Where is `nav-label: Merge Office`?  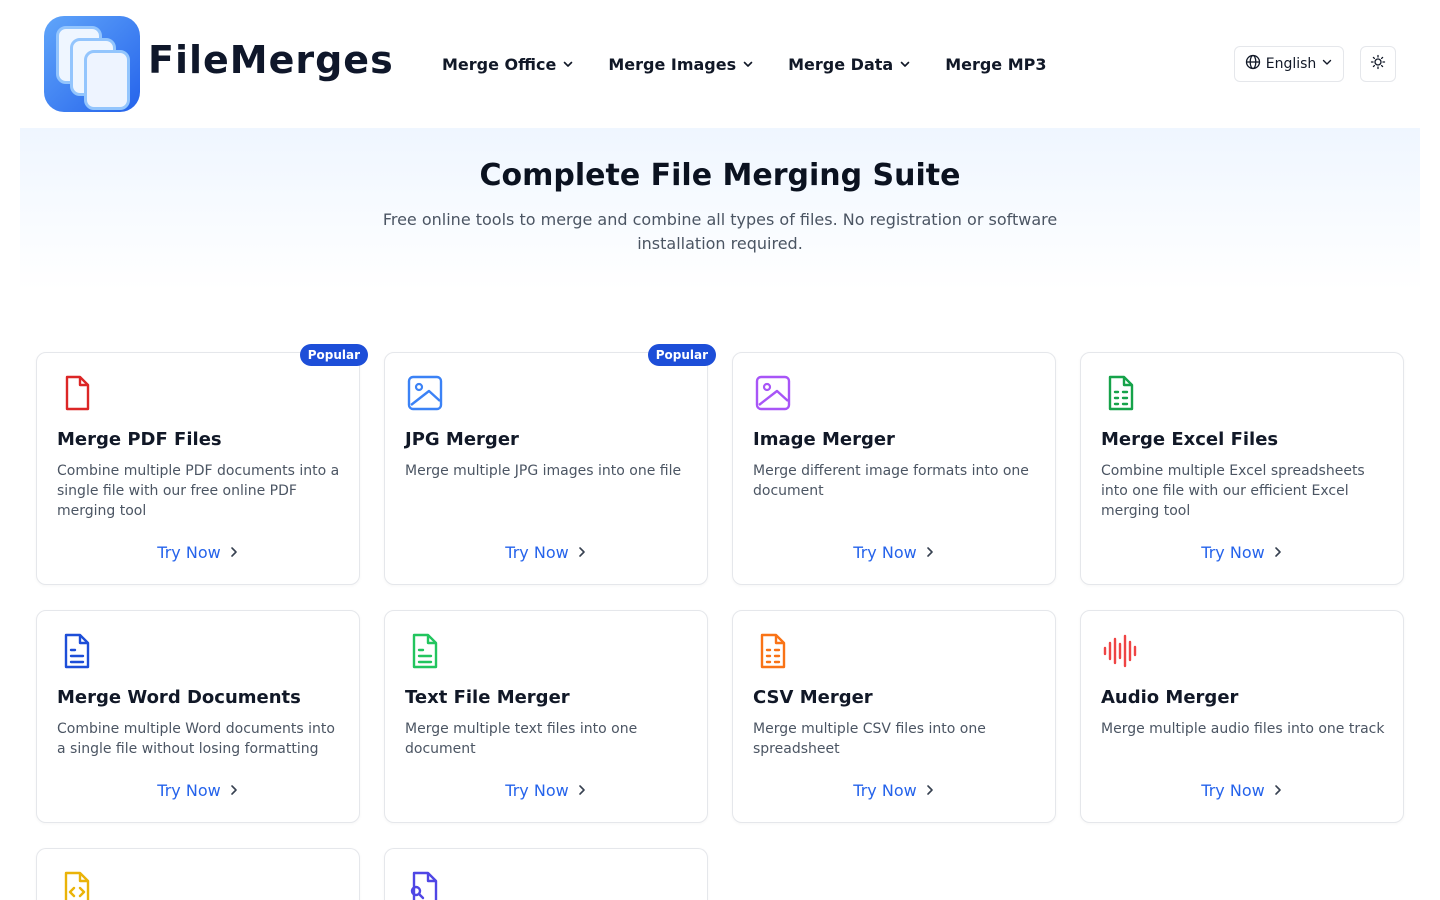
nav-label: Merge Office is located at coordinates (499, 64).